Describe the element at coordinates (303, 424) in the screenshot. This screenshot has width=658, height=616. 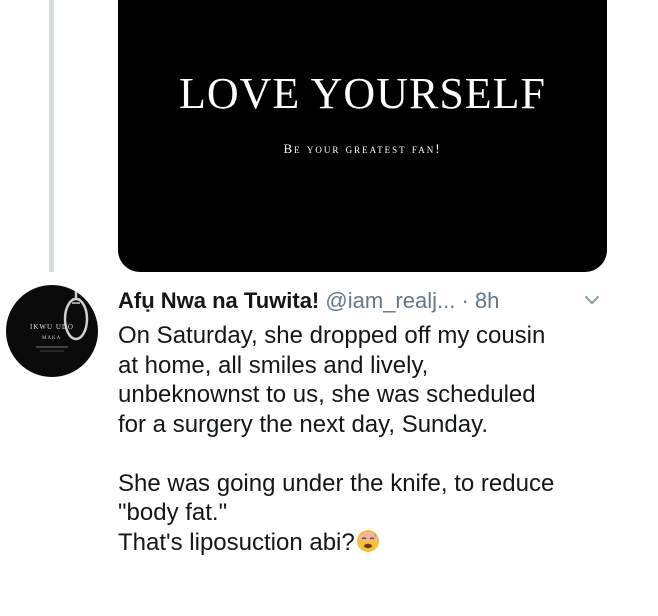
I see `tweet-text-line: for a surgery the next day, Sunday.` at that location.